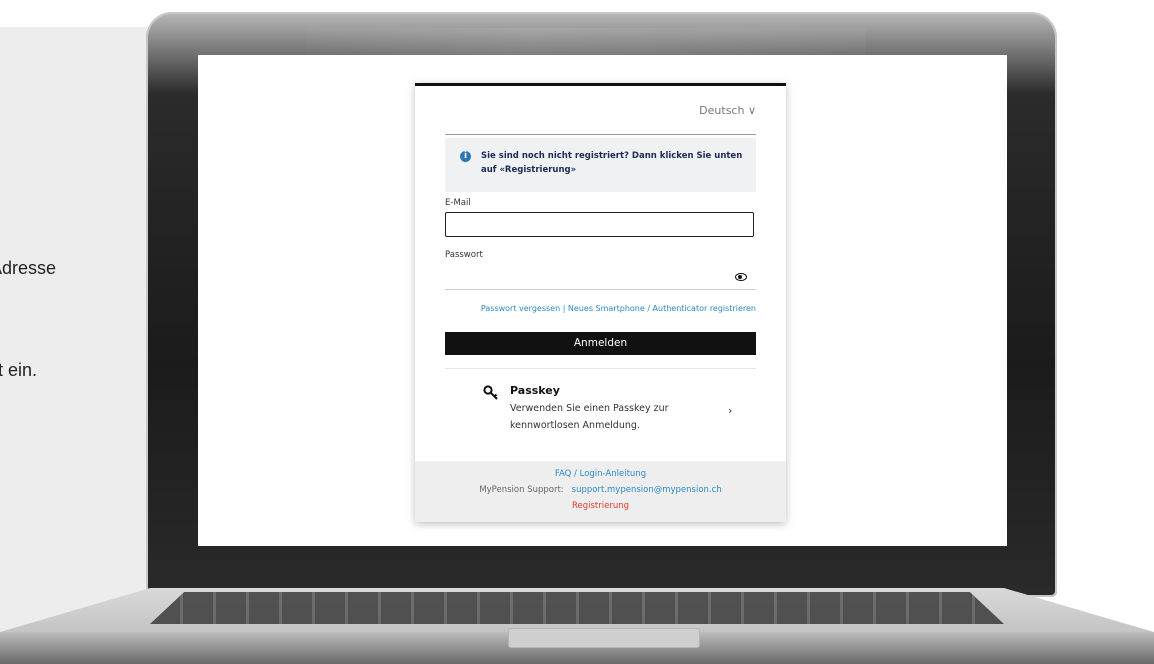 This screenshot has width=1154, height=664. Describe the element at coordinates (741, 277) in the screenshot. I see `eye-icon` at that location.